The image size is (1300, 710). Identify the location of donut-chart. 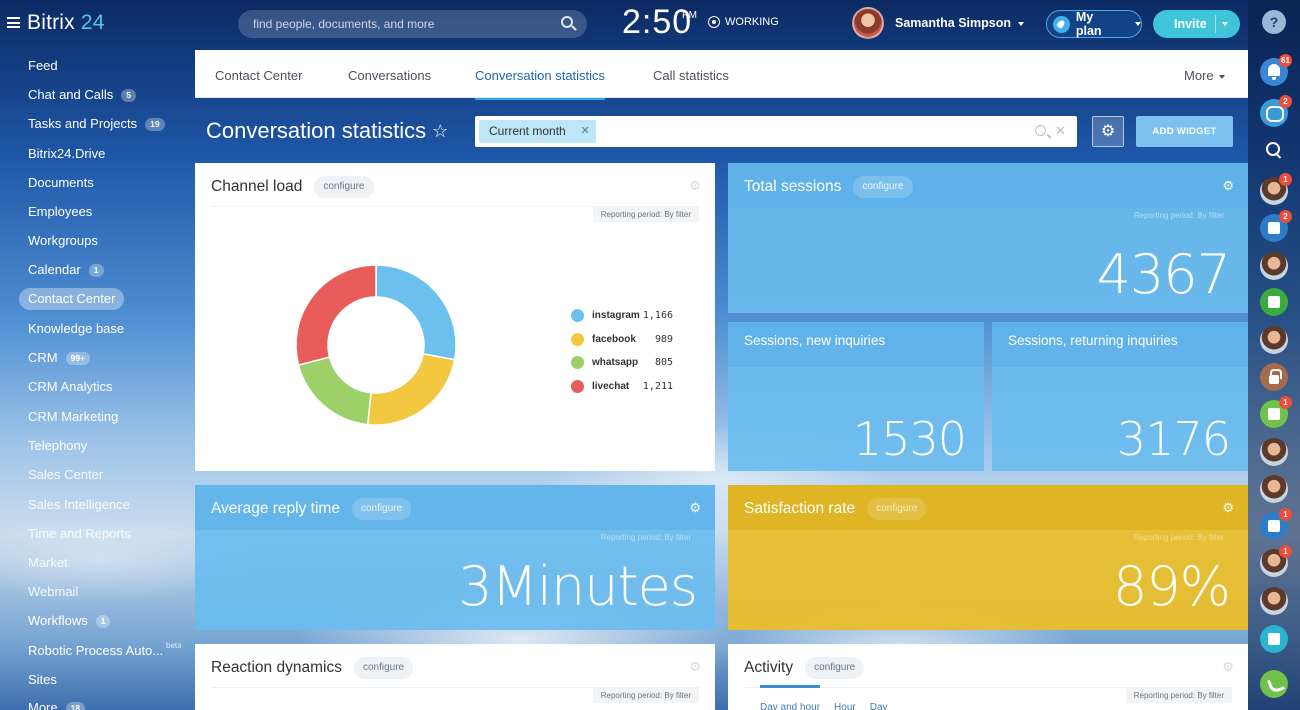
(376, 345).